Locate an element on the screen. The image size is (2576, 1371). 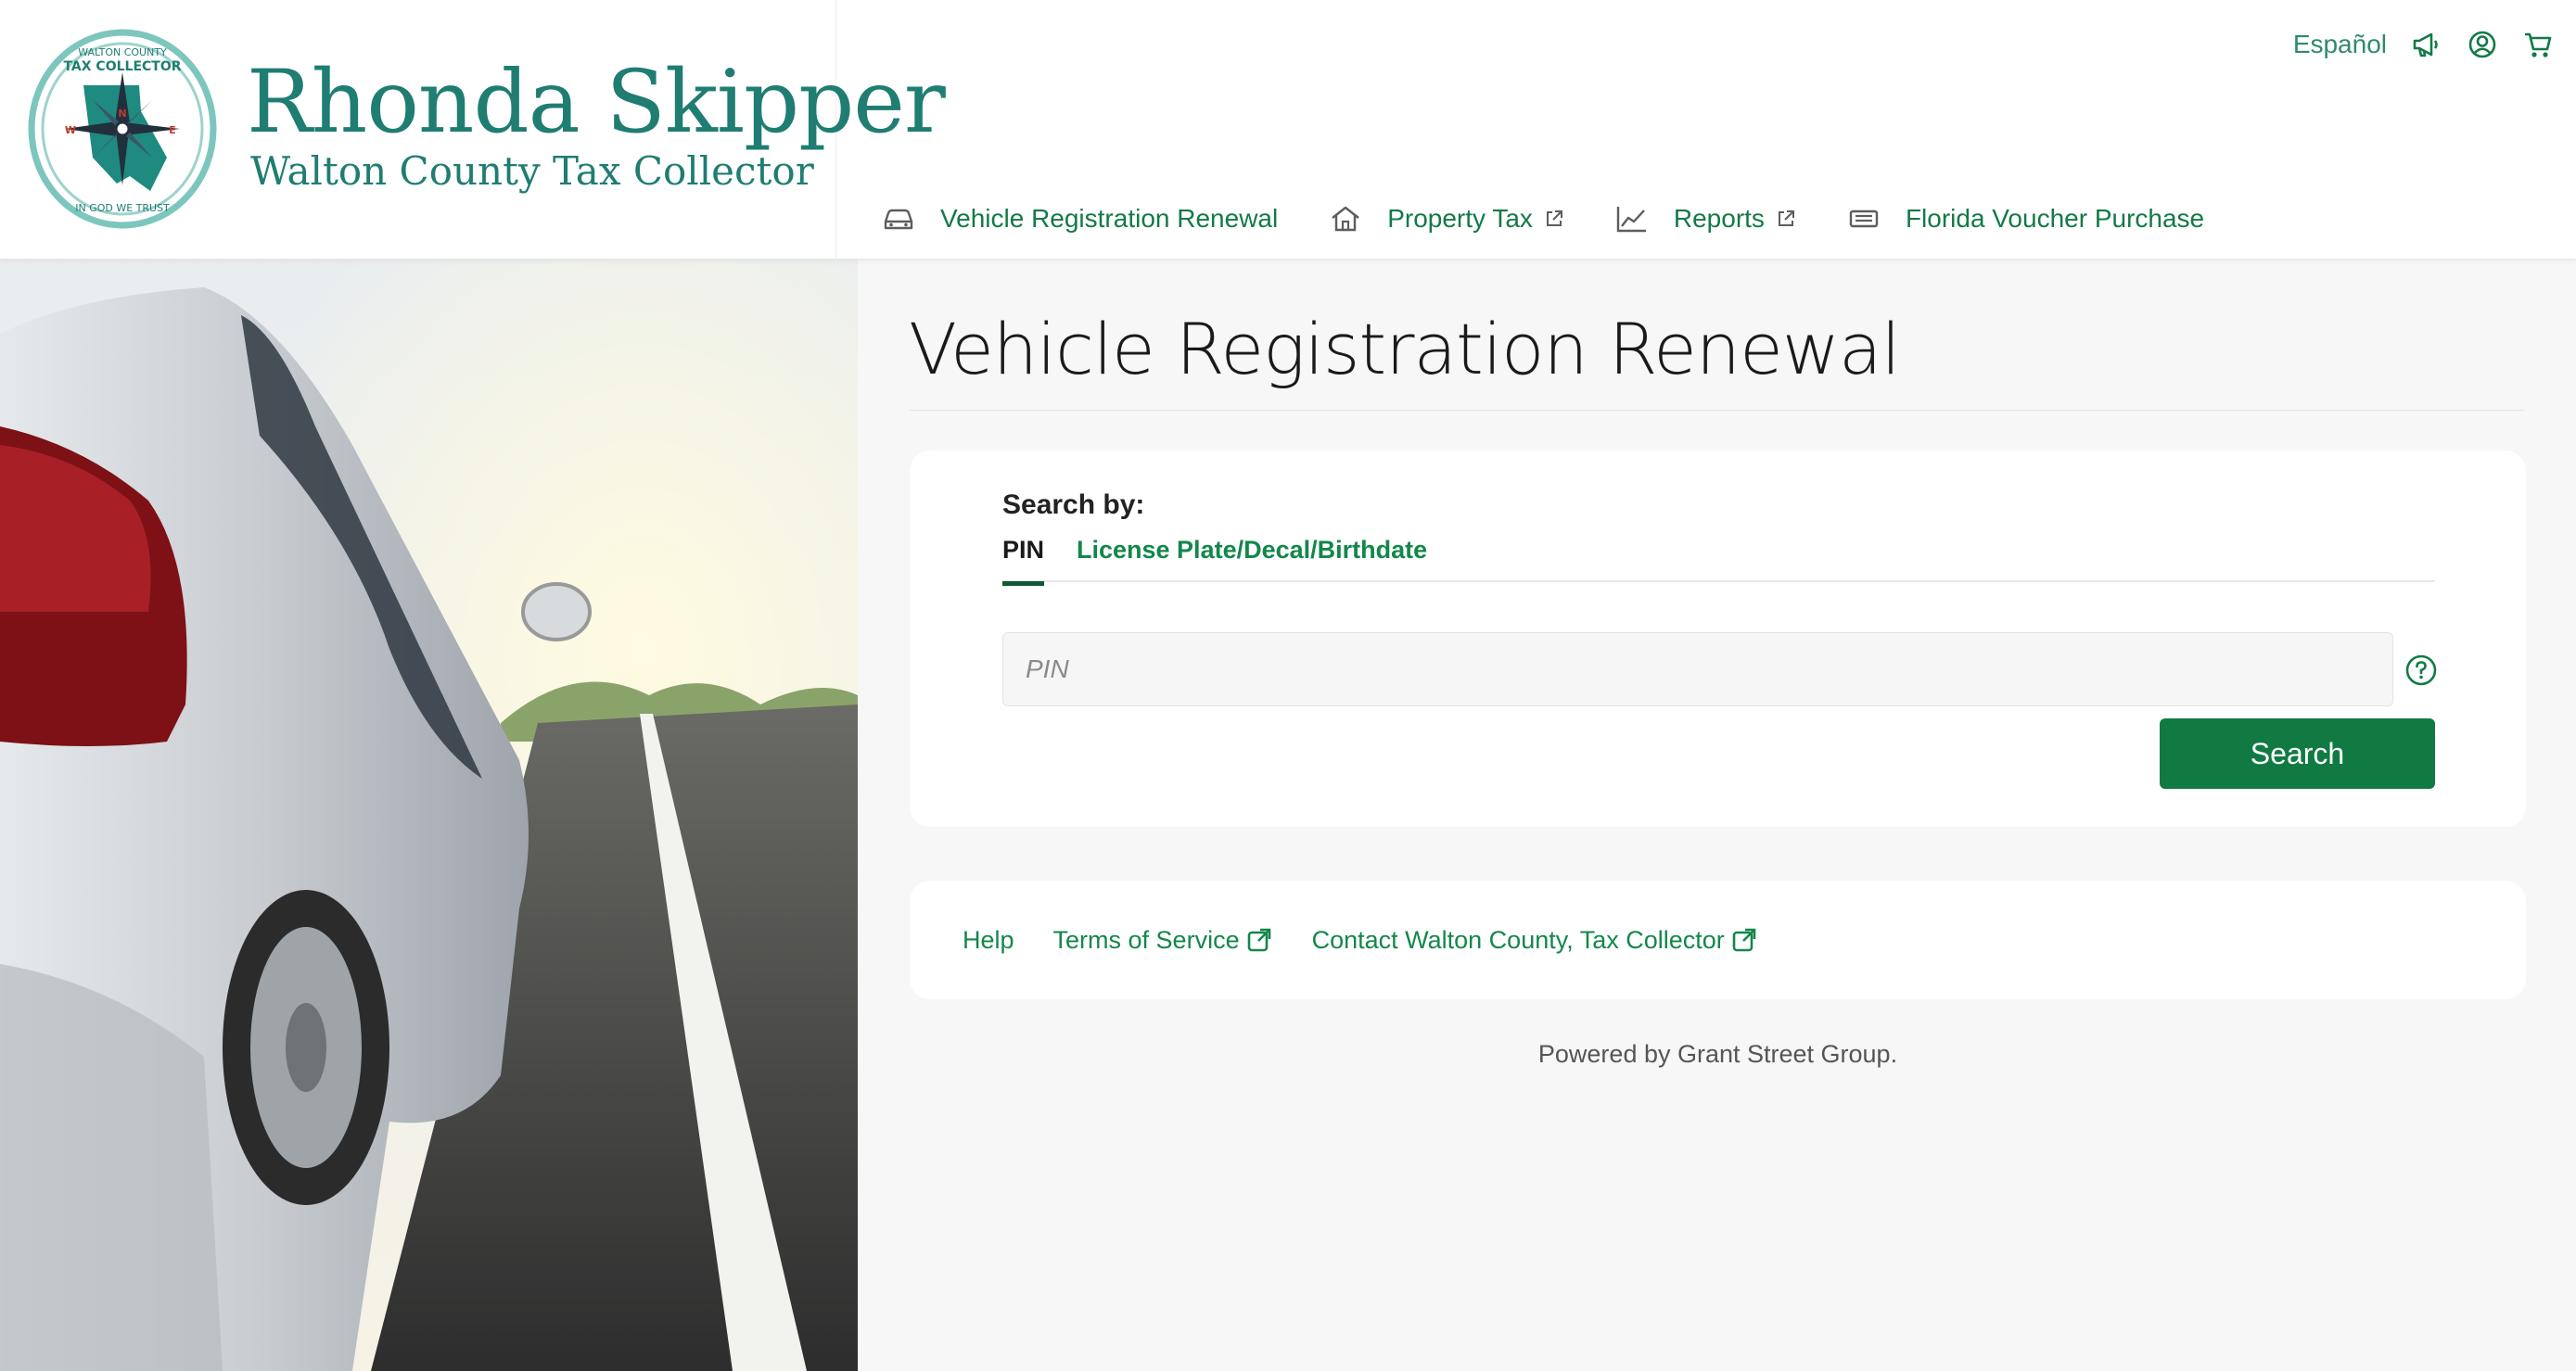
nav-property-tax: Property Tax is located at coordinates (1446, 219).